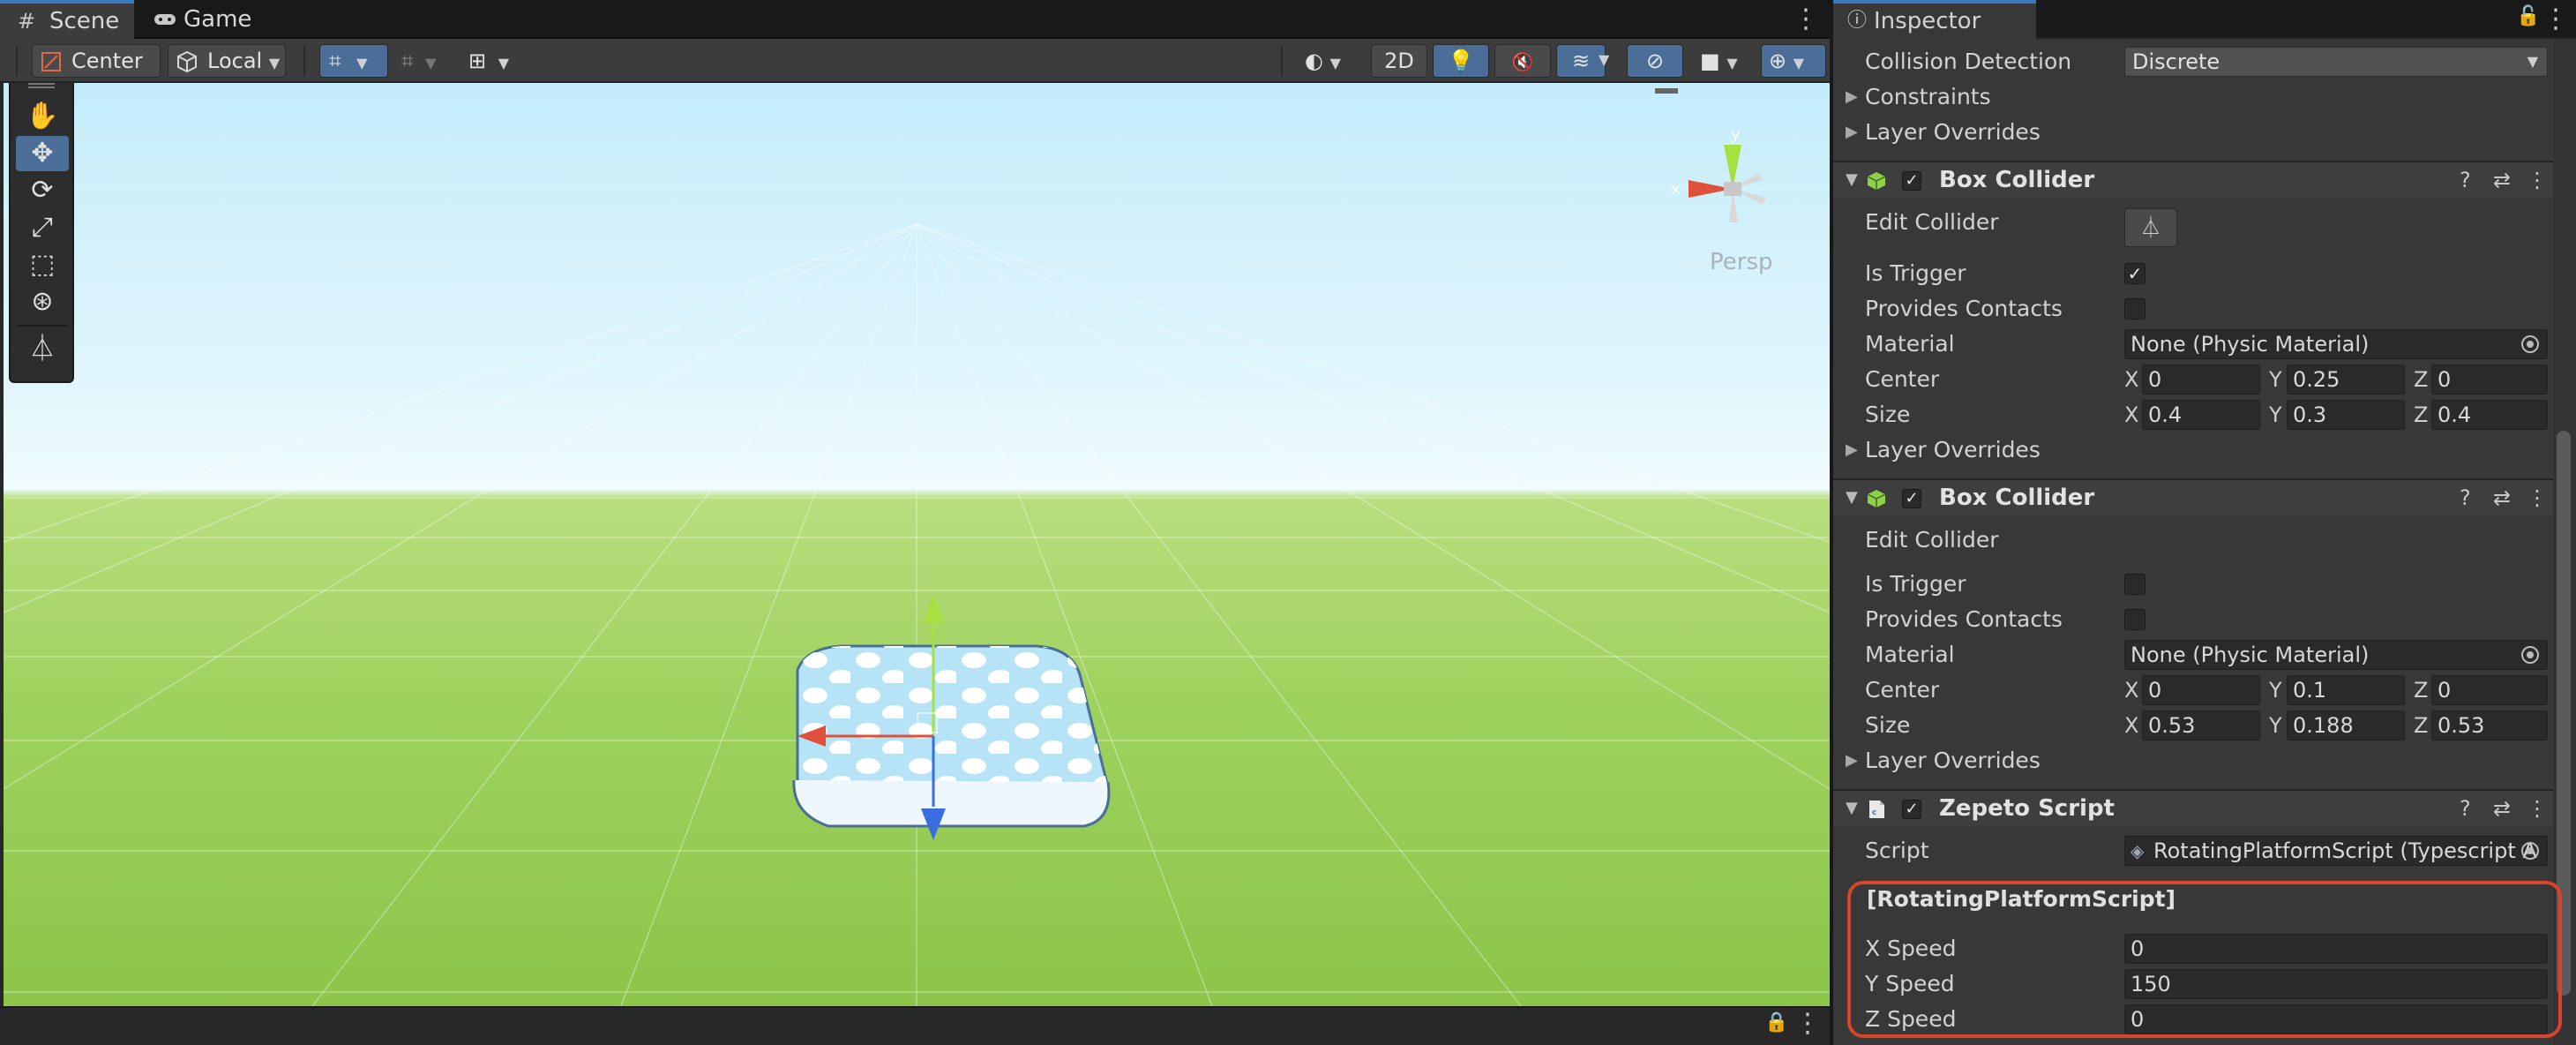 This screenshot has width=2576, height=1045. I want to click on gizmo-globe-icon: ⊕, so click(1778, 61).